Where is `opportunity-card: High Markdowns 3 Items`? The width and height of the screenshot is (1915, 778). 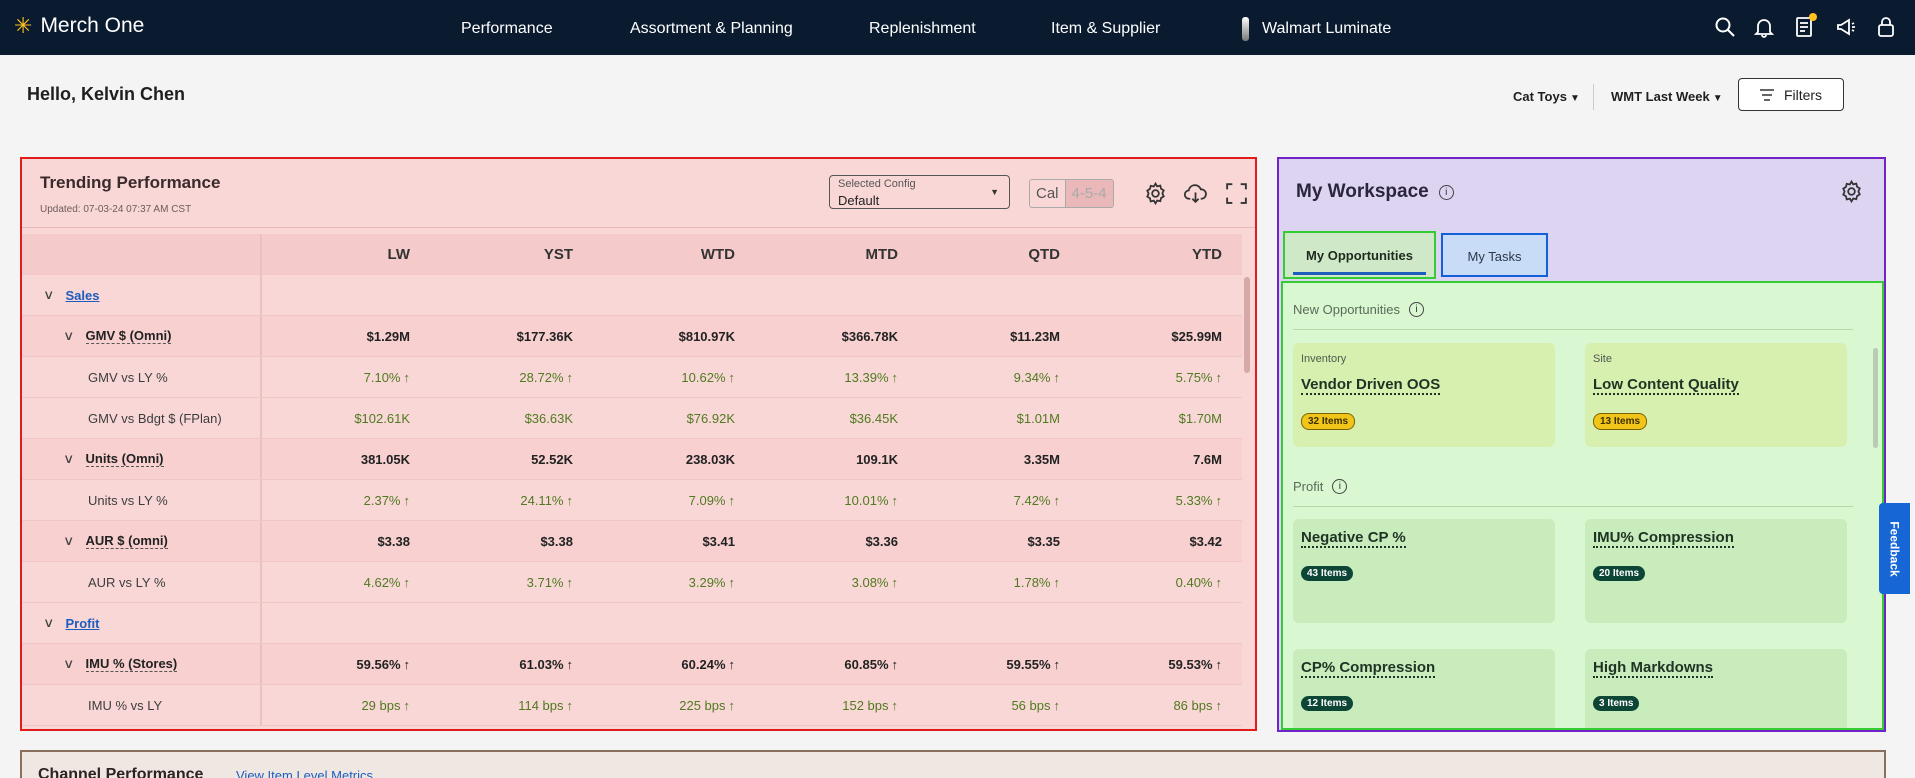
opportunity-card: High Markdowns 3 Items is located at coordinates (1716, 688).